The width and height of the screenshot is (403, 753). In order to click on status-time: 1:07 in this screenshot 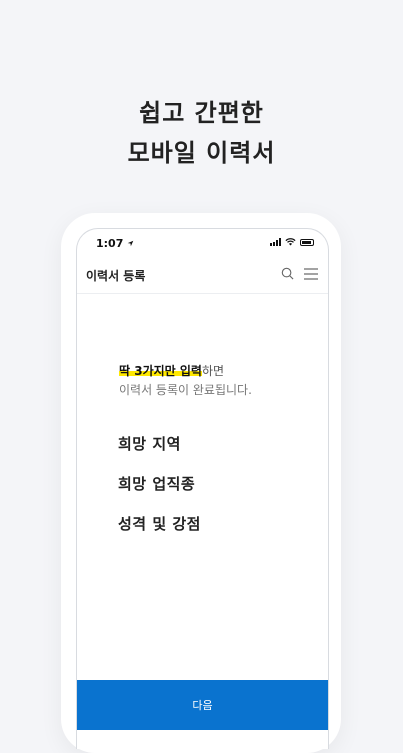, I will do `click(115, 243)`.